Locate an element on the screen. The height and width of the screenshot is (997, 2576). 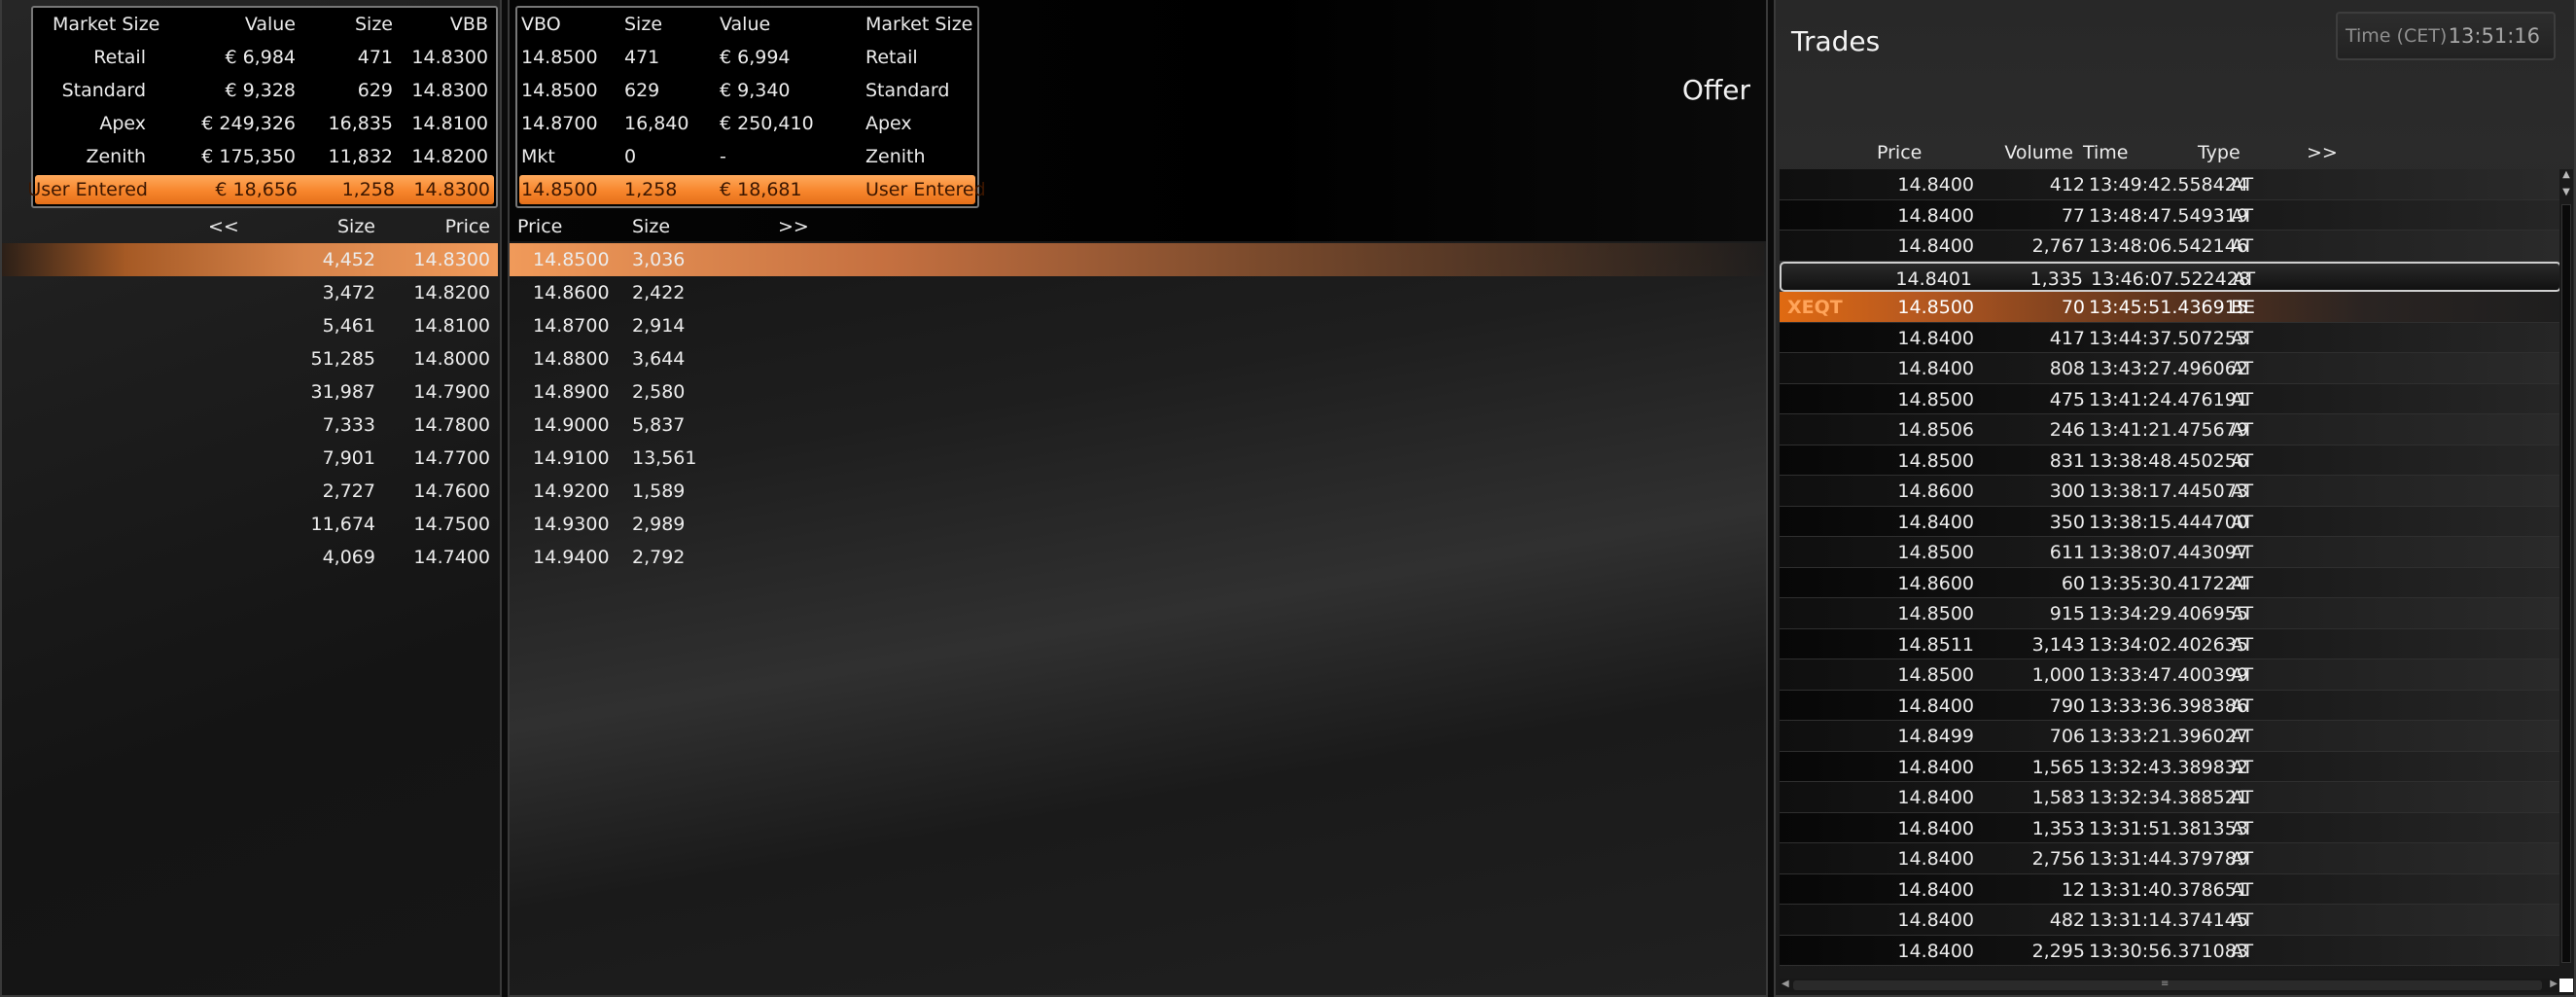
trades-vertical-scrollbar: ▲ ▼ is located at coordinates (2566, 574).